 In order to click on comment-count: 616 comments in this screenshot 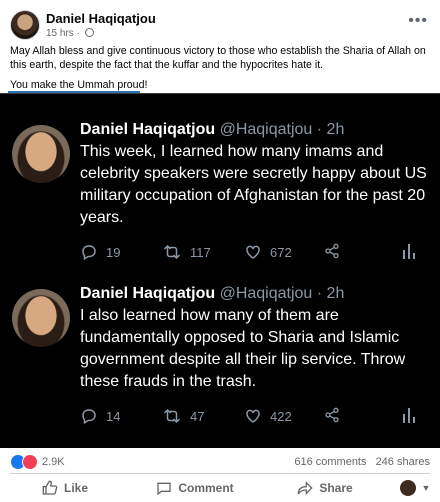, I will do `click(330, 462)`.